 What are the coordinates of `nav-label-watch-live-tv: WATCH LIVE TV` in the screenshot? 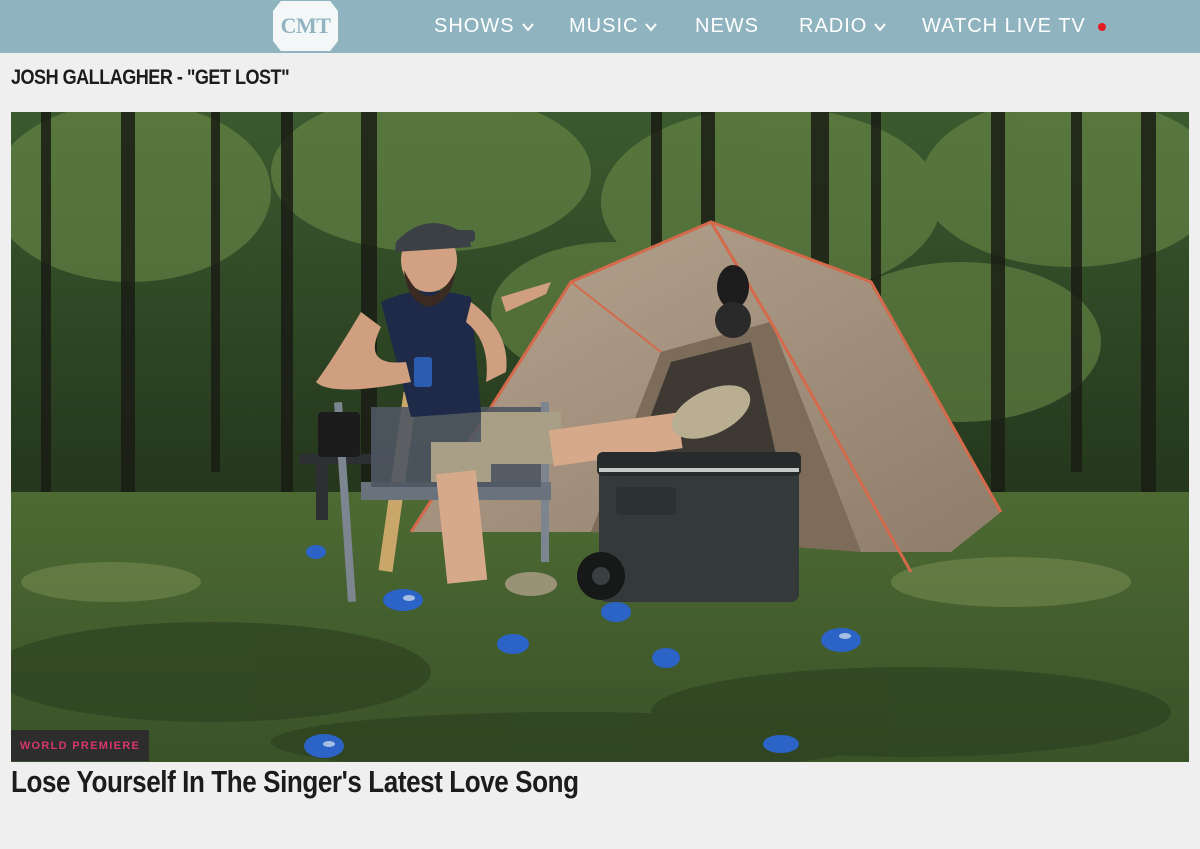 It's located at (1004, 26).